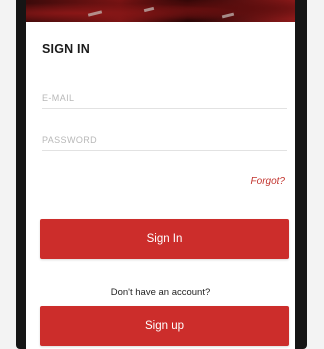  I want to click on password-field, so click(164, 140).